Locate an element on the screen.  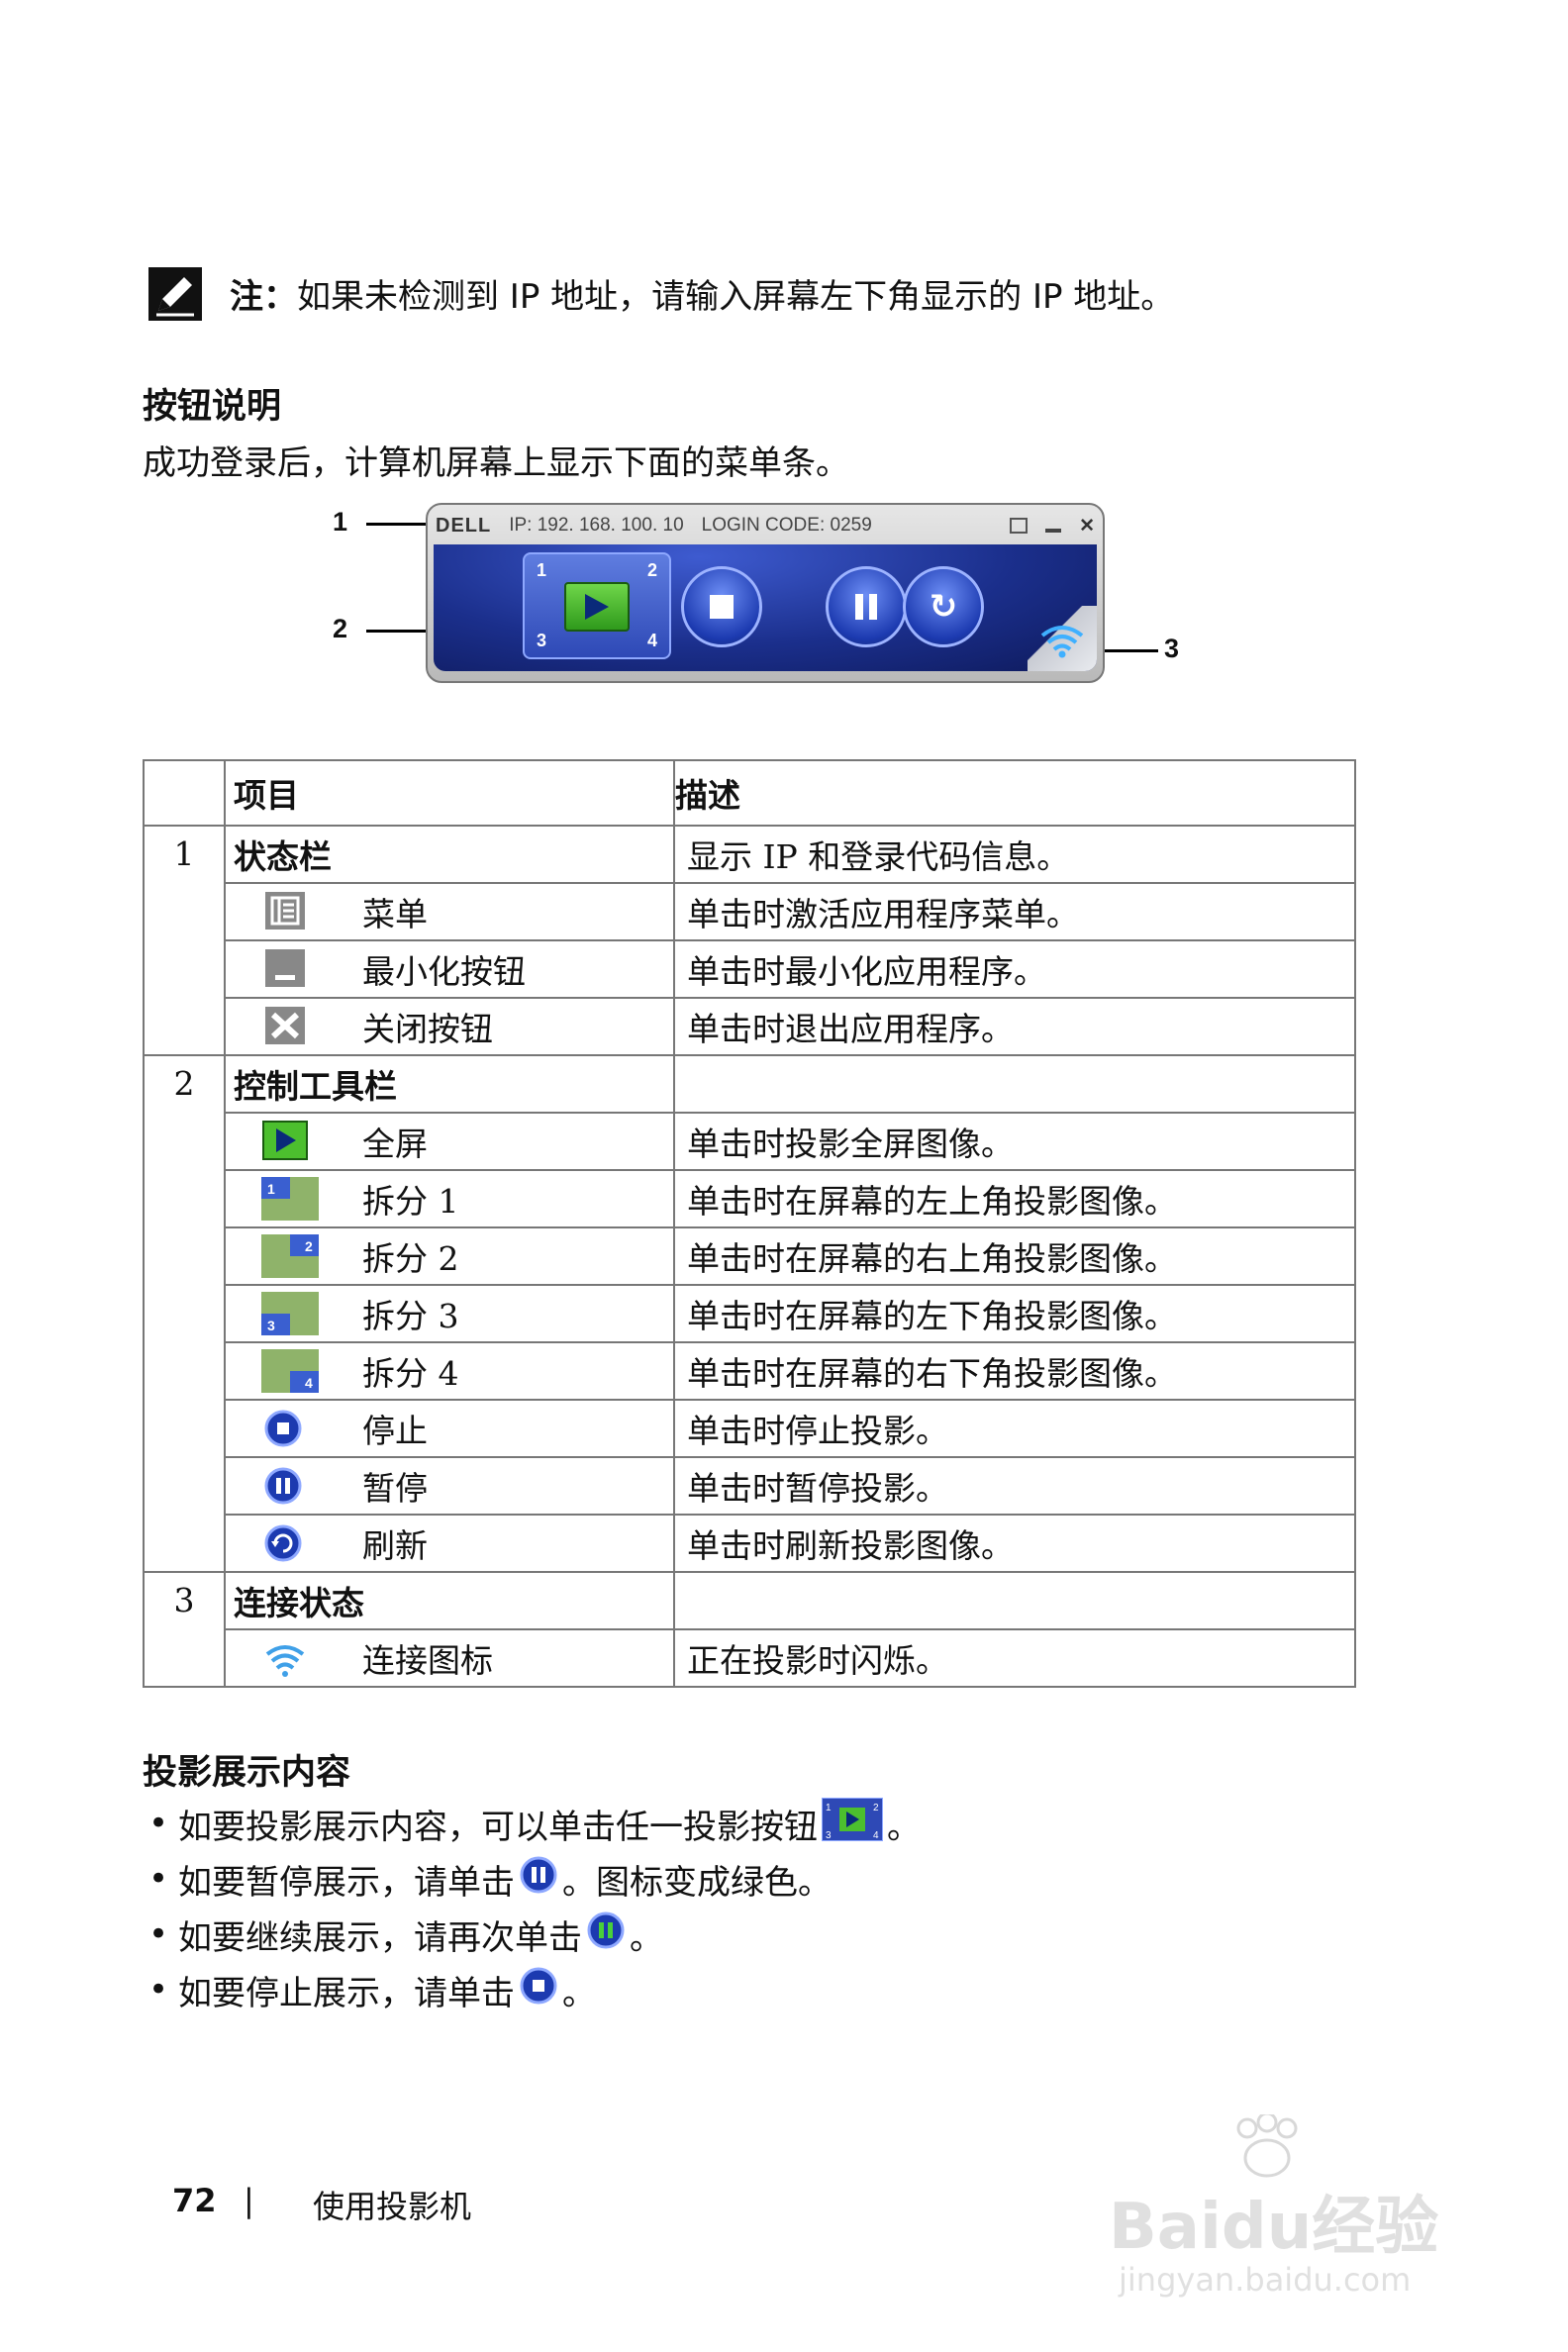
callout-3-line is located at coordinates (1128, 650).